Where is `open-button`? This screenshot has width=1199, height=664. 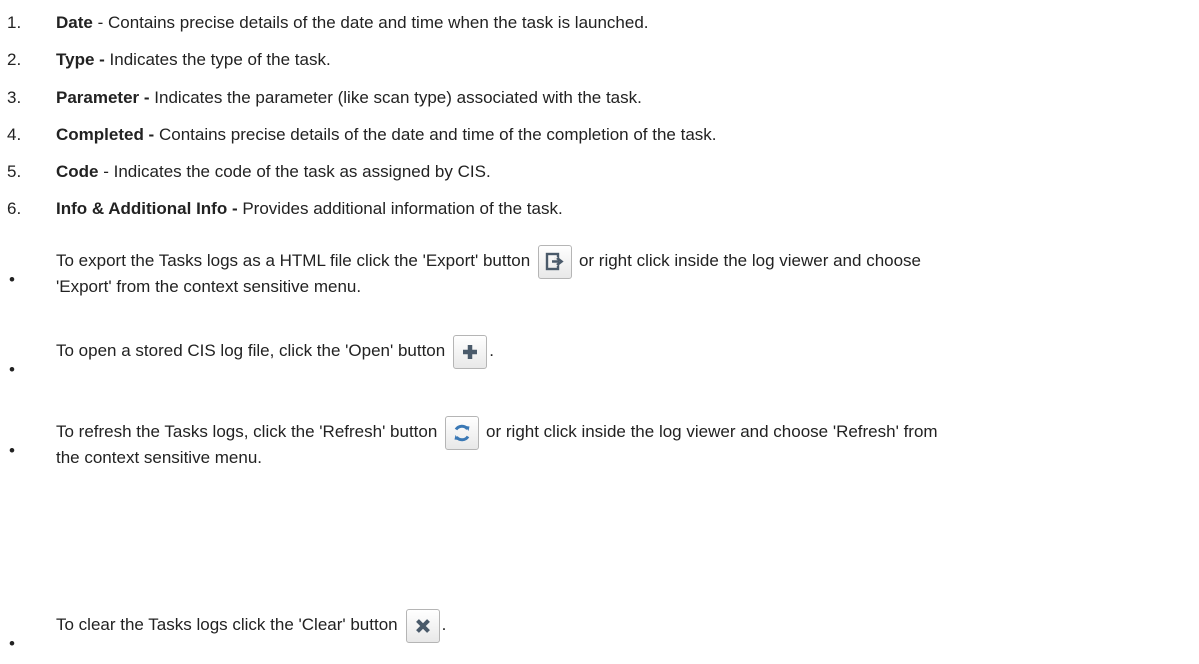 open-button is located at coordinates (470, 352).